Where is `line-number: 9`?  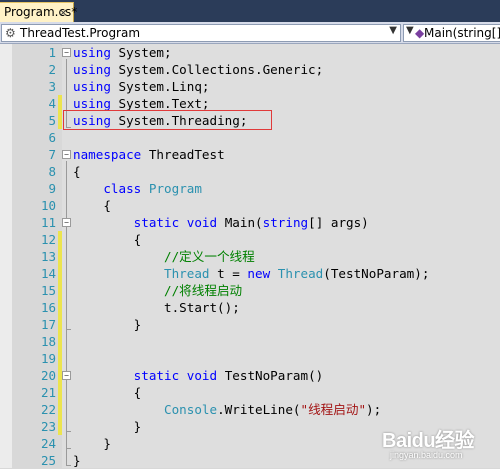 line-number: 9 is located at coordinates (52, 188).